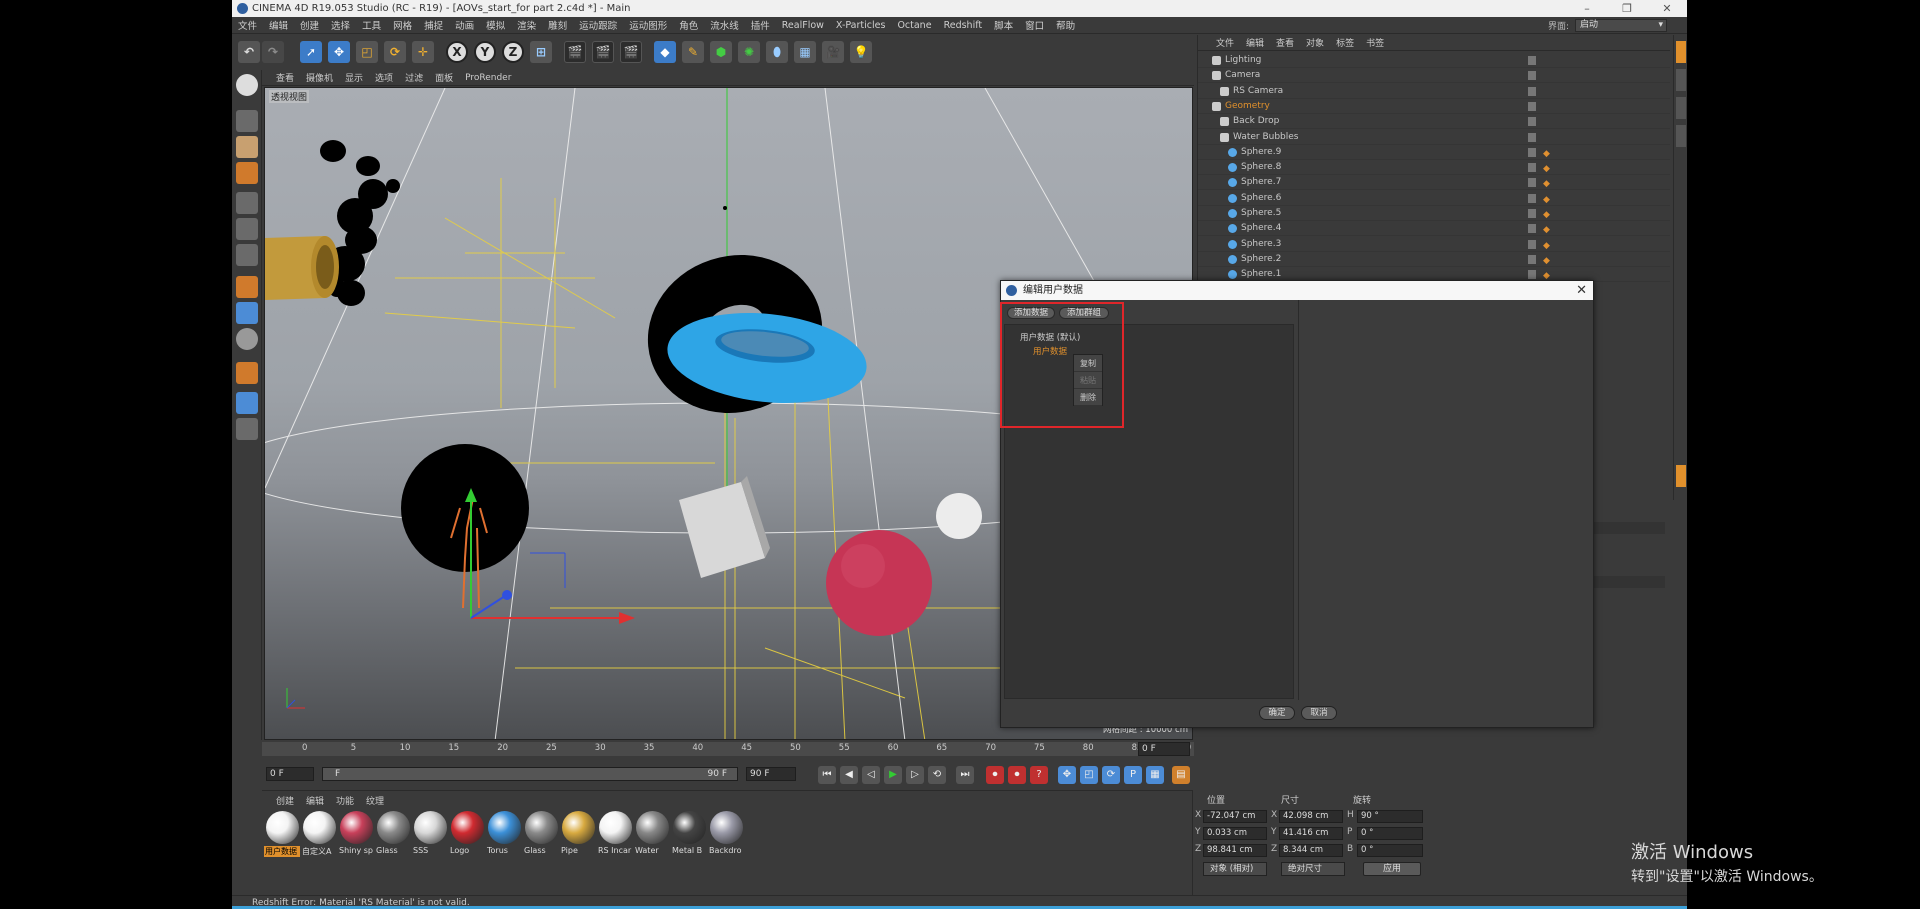 The height and width of the screenshot is (909, 1920). I want to click on frame-range-slider: F 90 F, so click(530, 774).